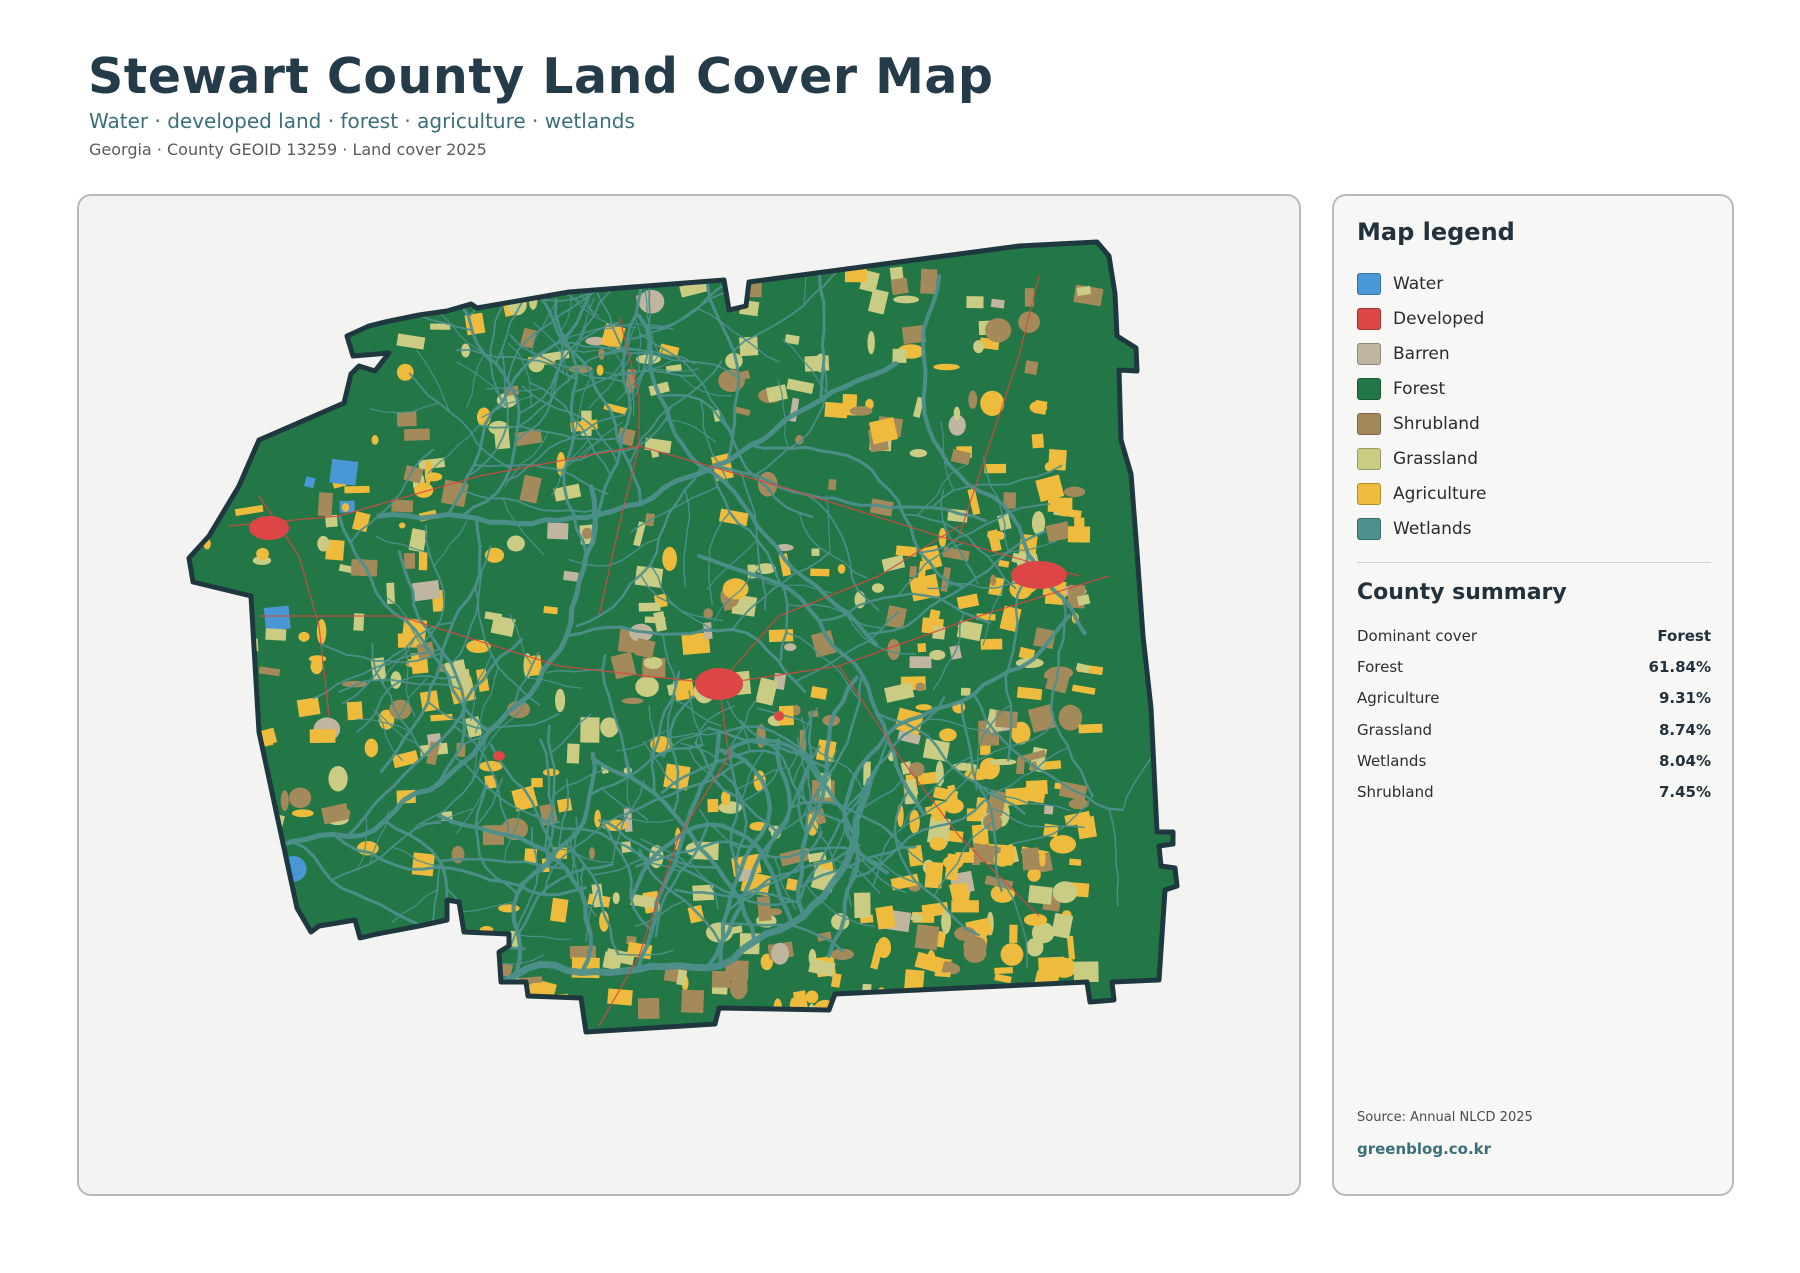 This screenshot has width=1800, height=1273. Describe the element at coordinates (1394, 729) in the screenshot. I see `summary-label: Grassland` at that location.